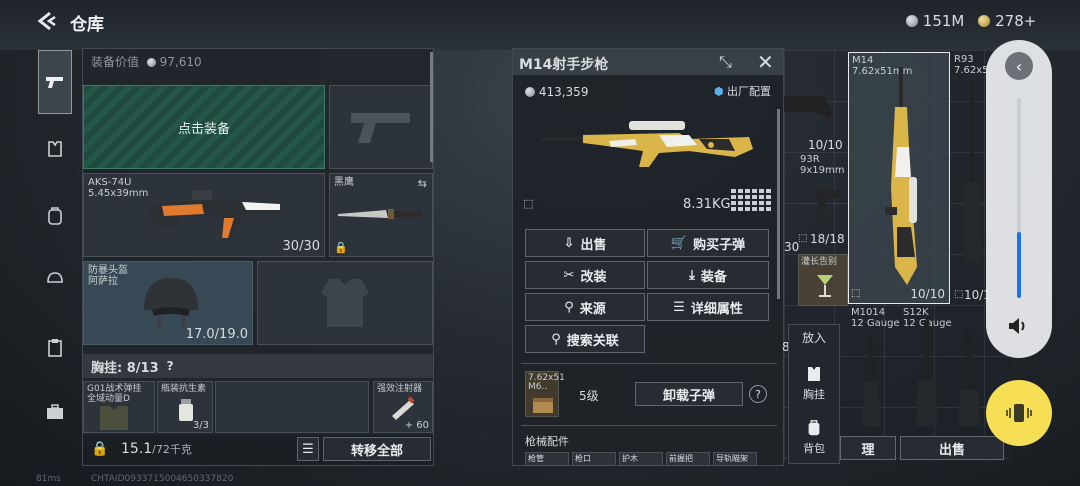 This screenshot has width=1080, height=486. Describe the element at coordinates (55, 280) in the screenshot. I see `sidebar-tab-helmet` at that location.